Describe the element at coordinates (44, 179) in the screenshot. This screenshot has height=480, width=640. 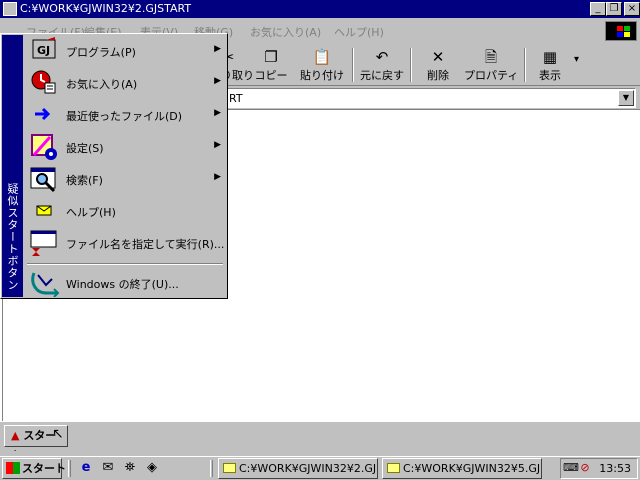
I see `find-icon` at that location.